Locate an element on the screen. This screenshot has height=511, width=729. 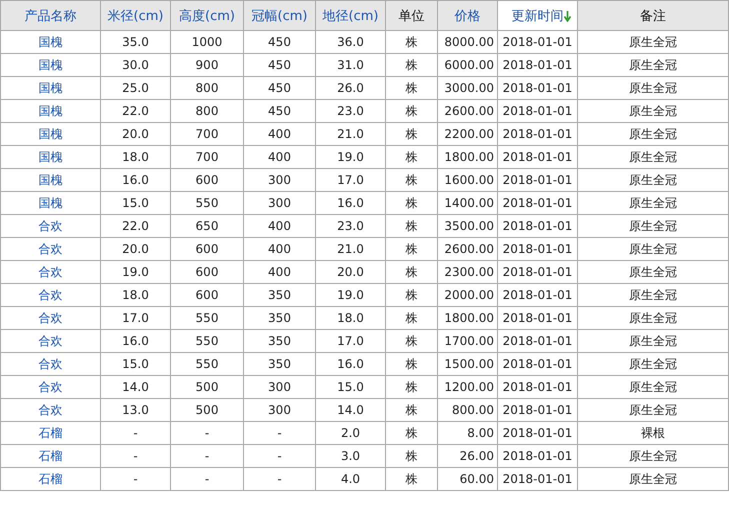
column-header: 价格 is located at coordinates (468, 15).